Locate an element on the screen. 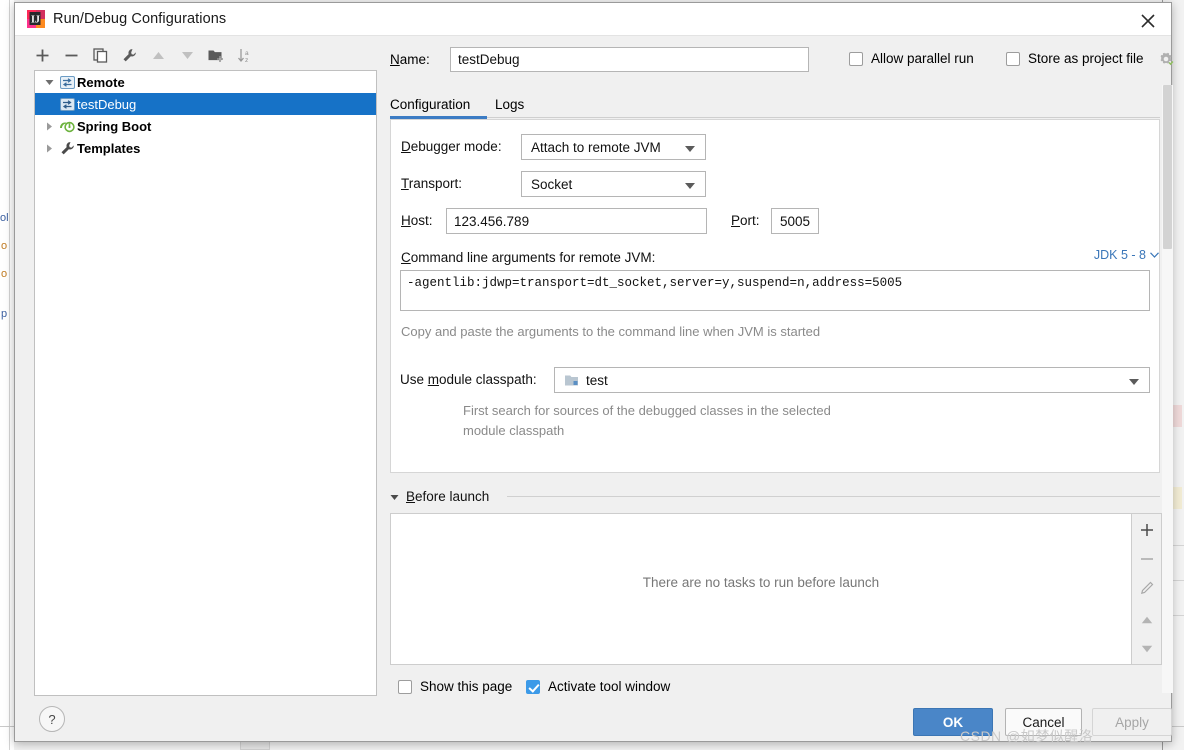 The image size is (1184, 750). module-classpath-label: Use module classpath: is located at coordinates (468, 379).